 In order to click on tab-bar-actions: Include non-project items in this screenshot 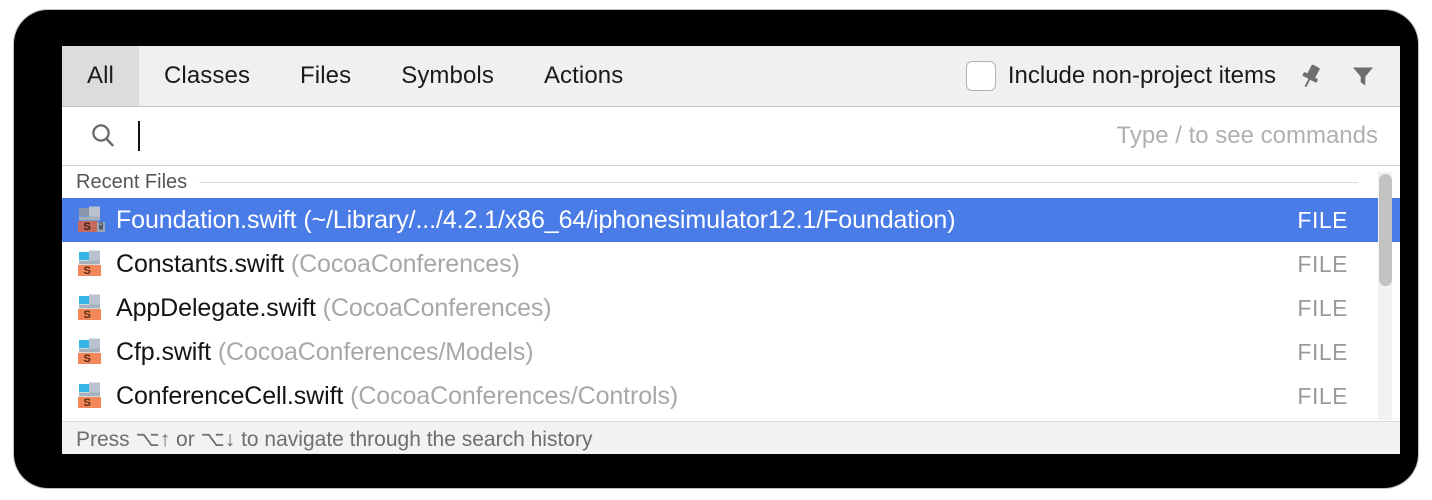, I will do `click(1182, 76)`.